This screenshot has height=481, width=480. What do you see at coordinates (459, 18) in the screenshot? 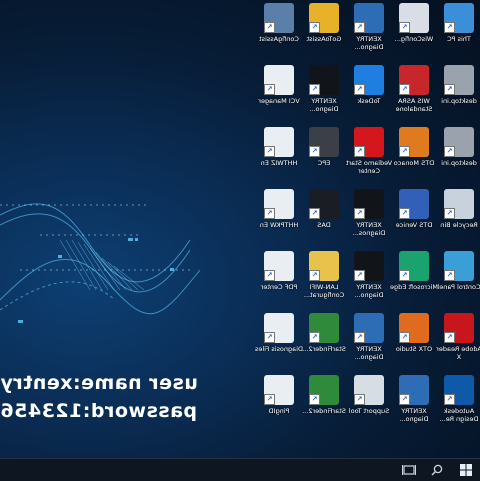
I see `computer-icon: ↗` at bounding box center [459, 18].